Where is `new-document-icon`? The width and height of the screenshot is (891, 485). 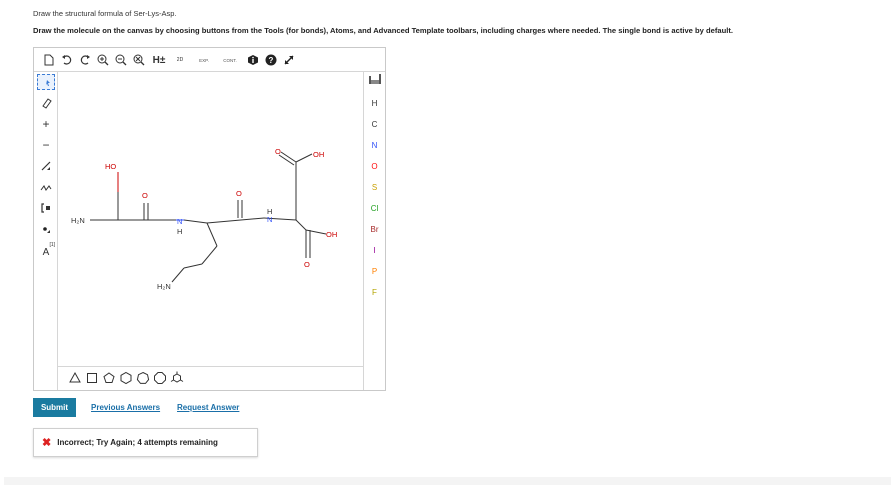 new-document-icon is located at coordinates (49, 60).